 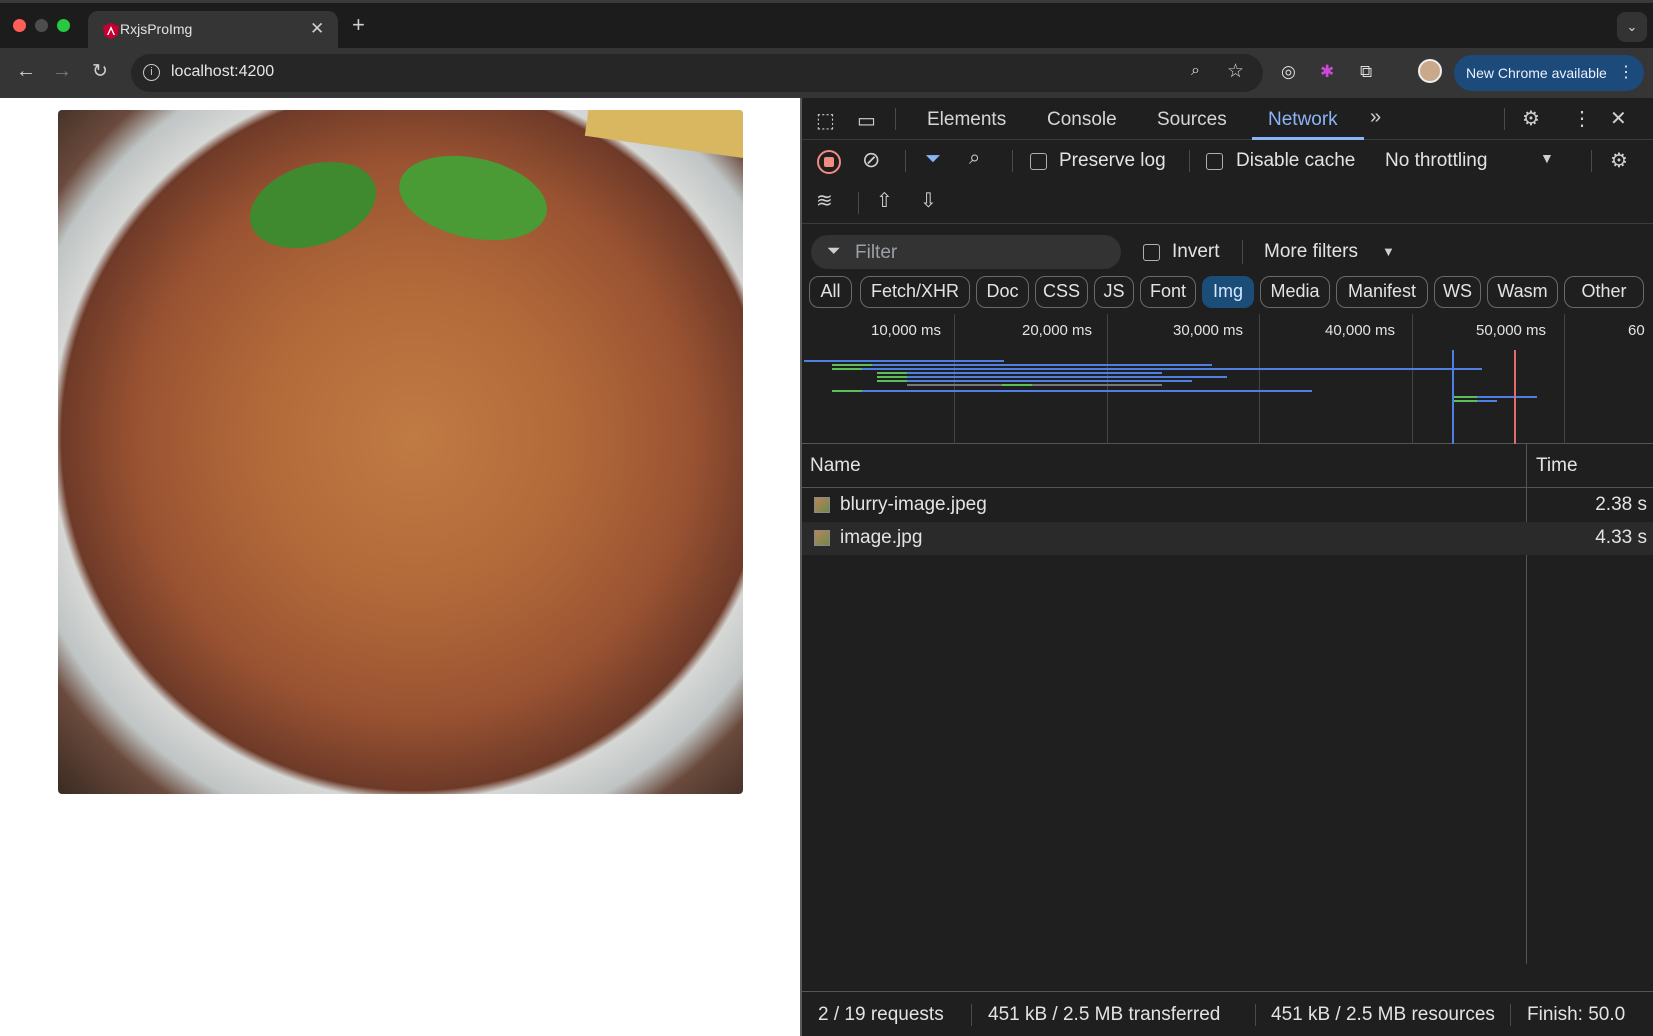 I want to click on chip-js: JS, so click(x=1114, y=292).